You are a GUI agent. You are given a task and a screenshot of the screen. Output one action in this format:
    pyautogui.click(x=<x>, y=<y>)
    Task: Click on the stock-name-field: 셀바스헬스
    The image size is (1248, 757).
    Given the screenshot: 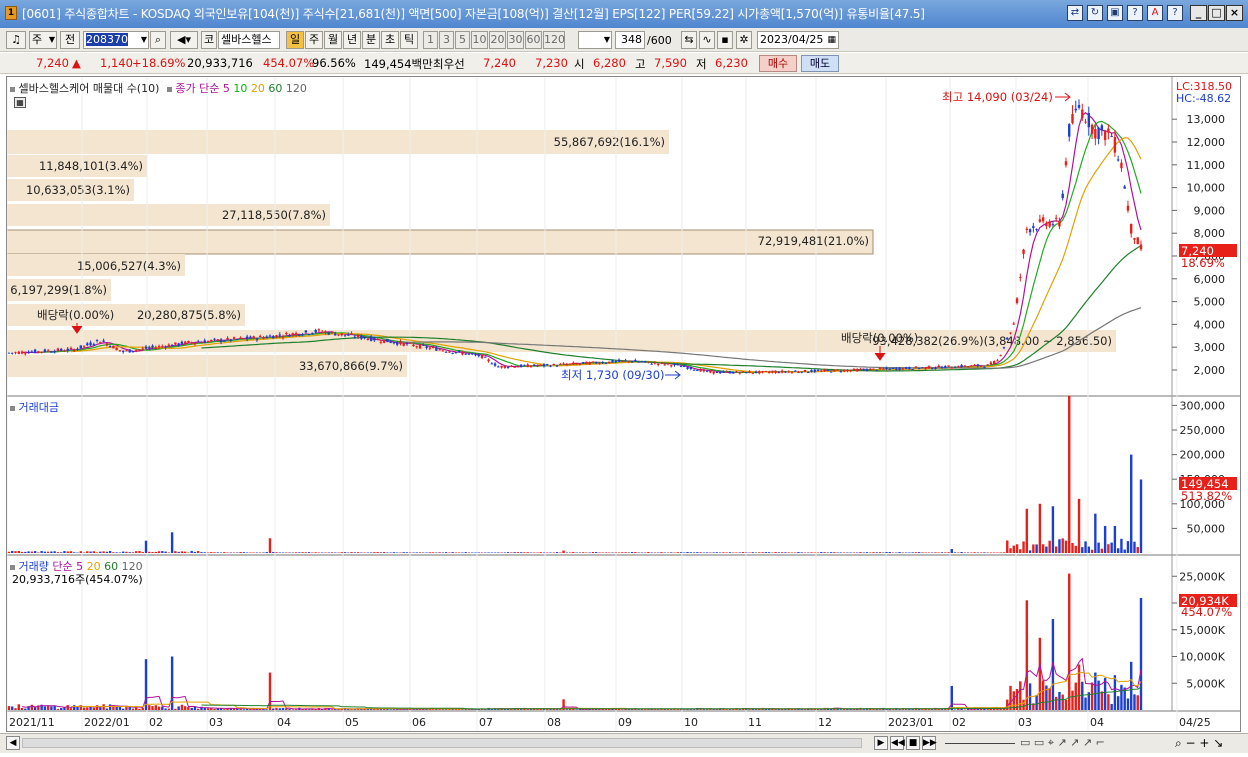 What is the action you would take?
    pyautogui.click(x=249, y=40)
    